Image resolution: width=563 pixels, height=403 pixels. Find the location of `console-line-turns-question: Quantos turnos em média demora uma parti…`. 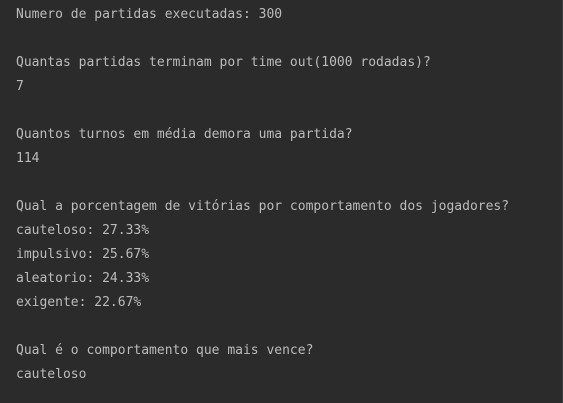

console-line-turns-question: Quantos turnos em média demora uma parti… is located at coordinates (184, 134).